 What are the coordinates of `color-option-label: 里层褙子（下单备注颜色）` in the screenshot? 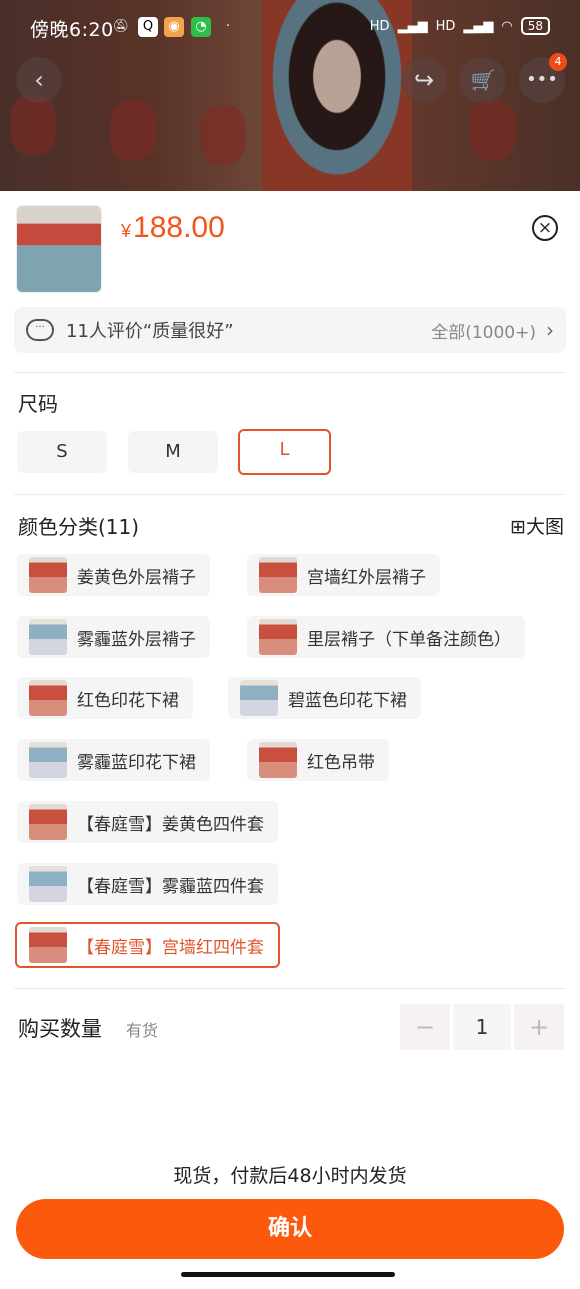 It's located at (409, 639).